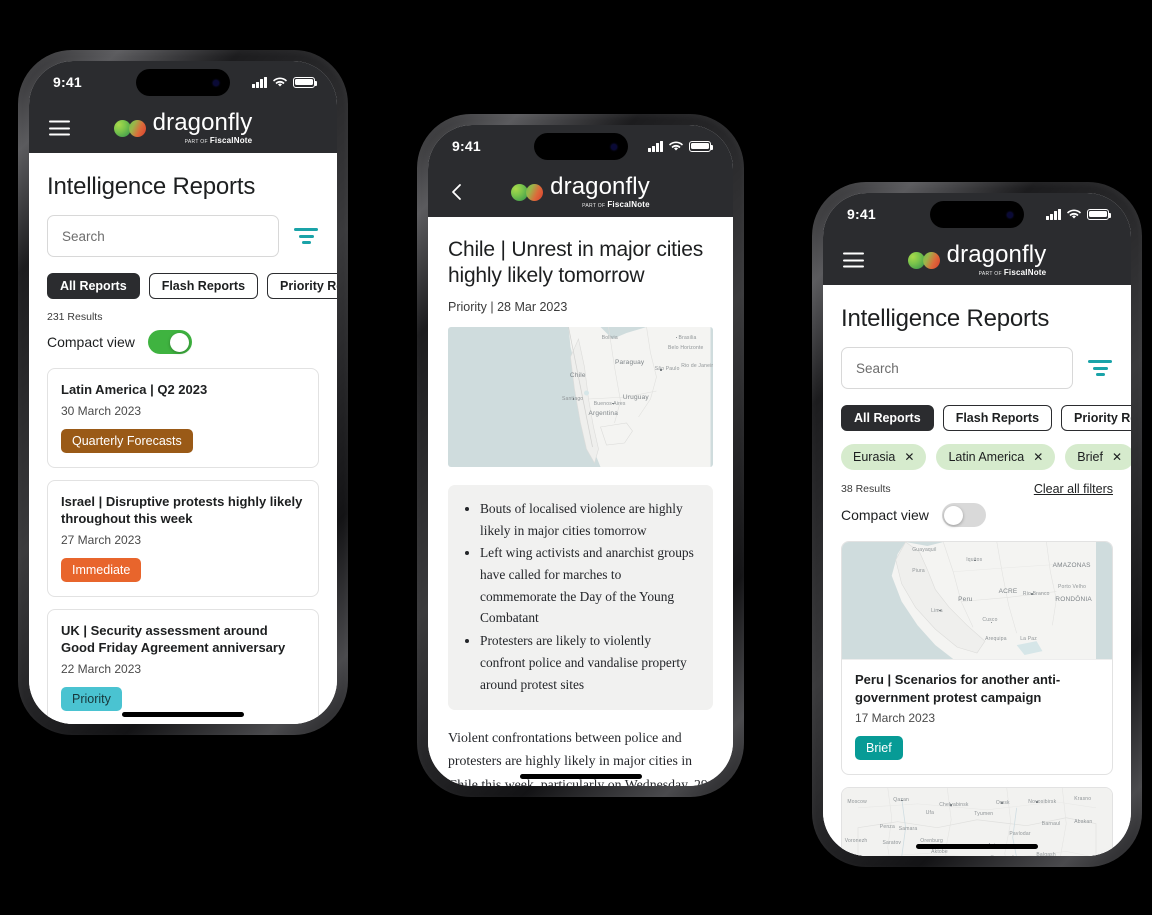 This screenshot has width=1152, height=915. Describe the element at coordinates (887, 827) in the screenshot. I see `map-label: Penza` at that location.